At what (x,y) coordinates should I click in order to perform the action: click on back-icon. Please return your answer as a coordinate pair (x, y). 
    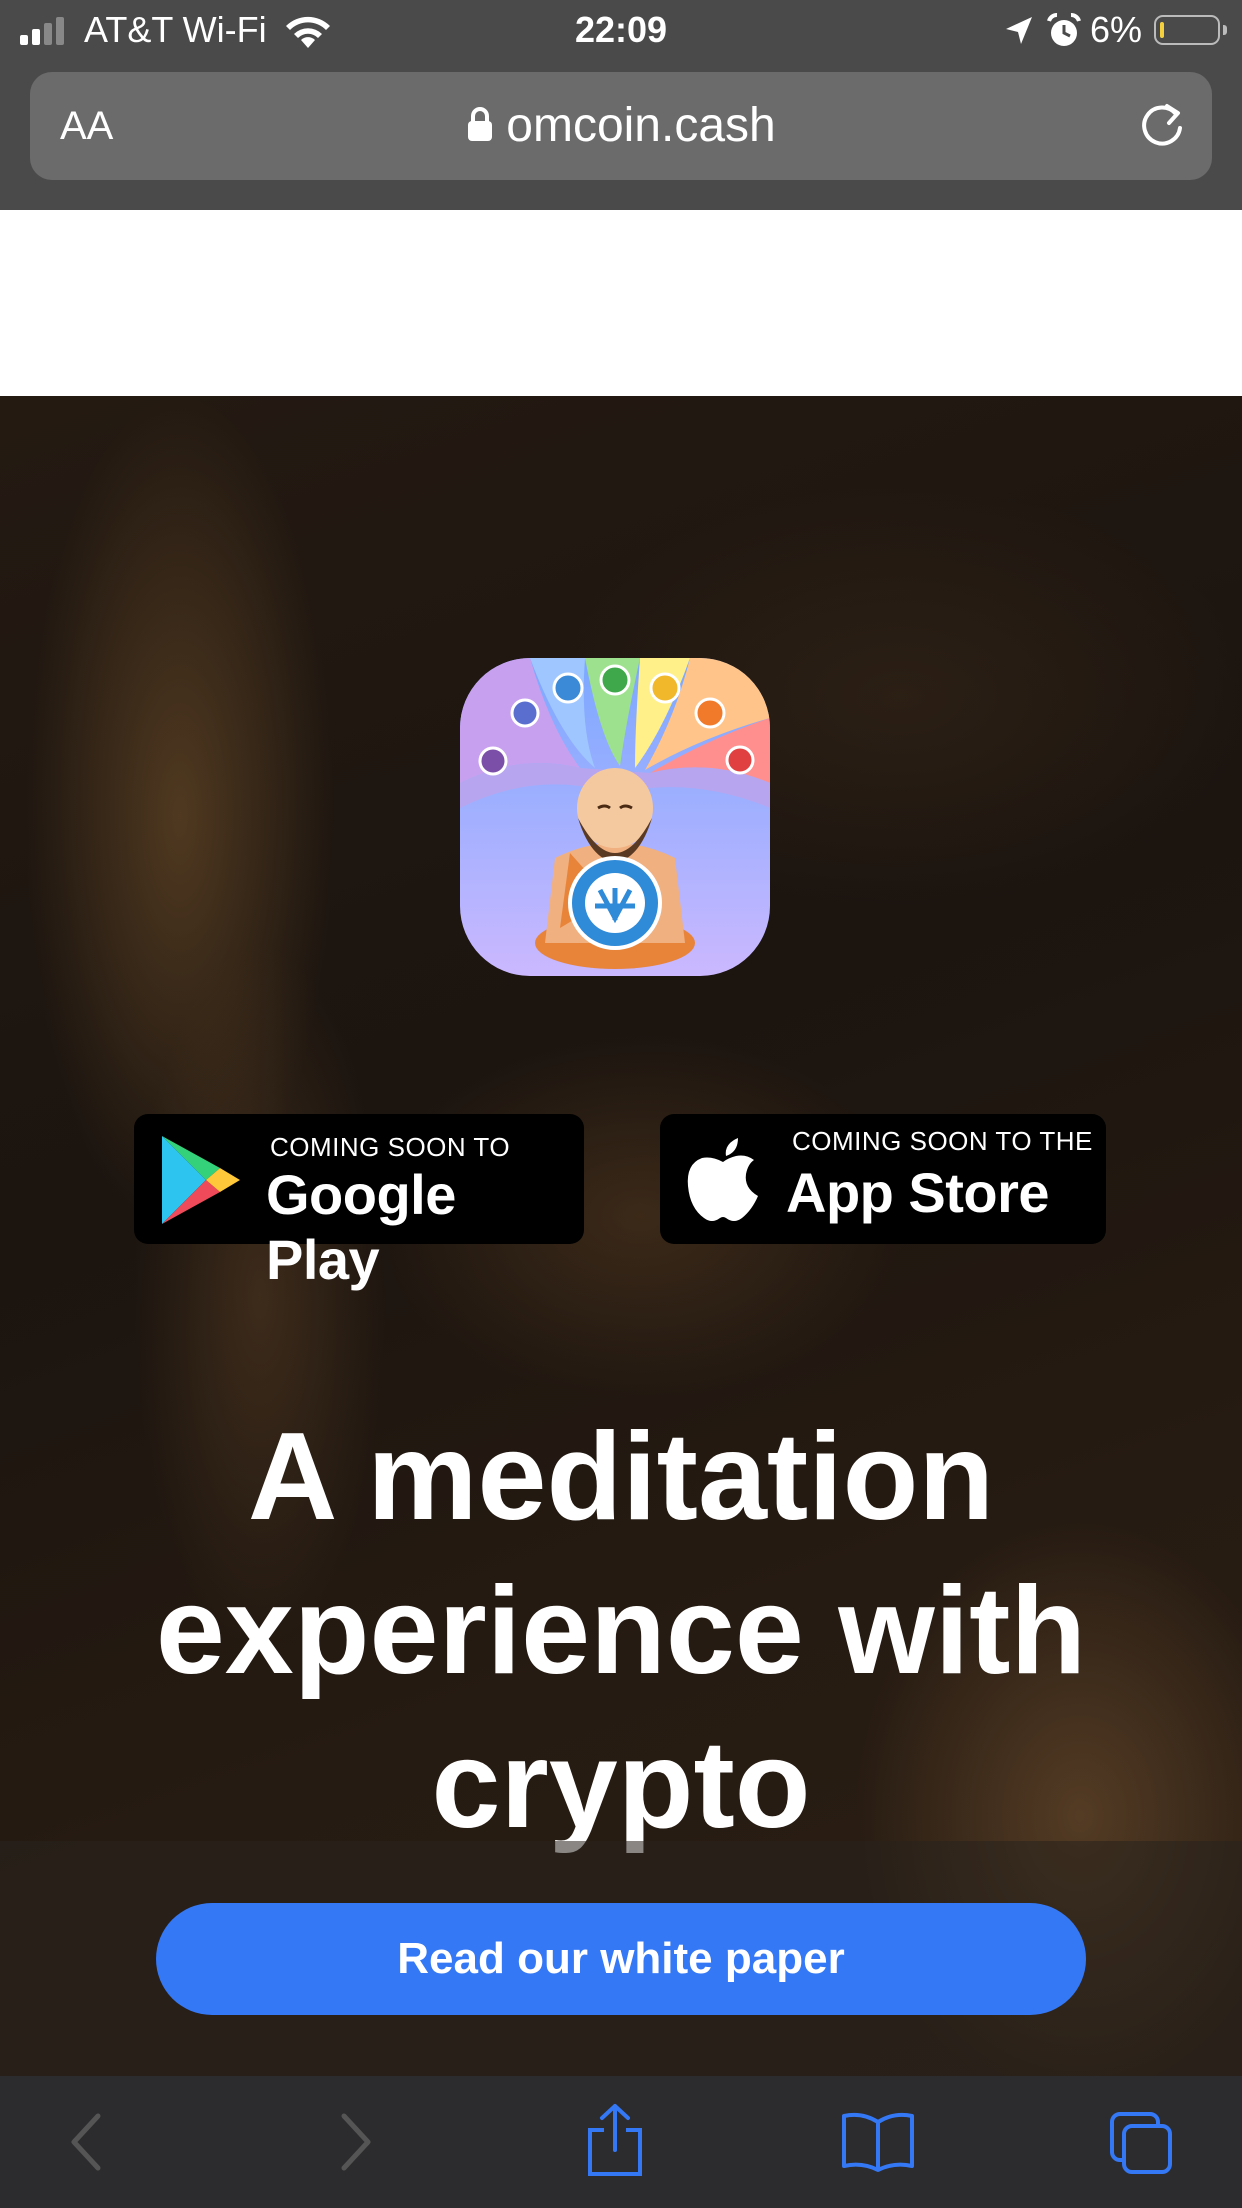
    Looking at the image, I should click on (86, 2142).